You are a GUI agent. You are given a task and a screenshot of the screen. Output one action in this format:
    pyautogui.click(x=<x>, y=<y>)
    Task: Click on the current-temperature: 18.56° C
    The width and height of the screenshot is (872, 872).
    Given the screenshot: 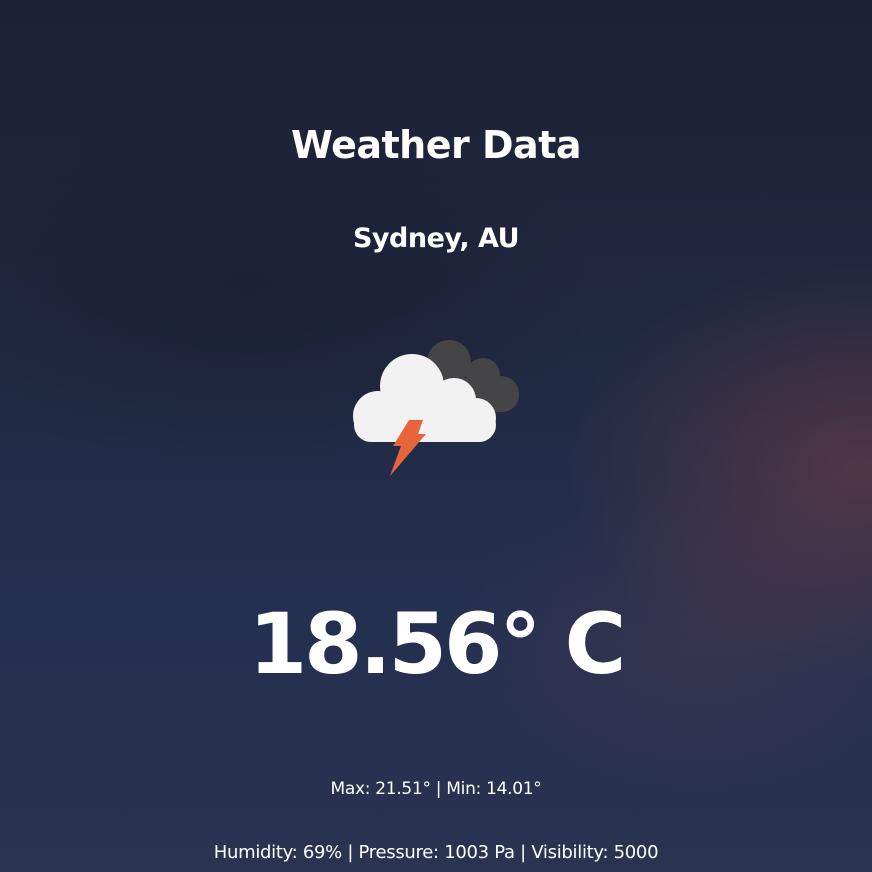 What is the action you would take?
    pyautogui.click(x=437, y=644)
    